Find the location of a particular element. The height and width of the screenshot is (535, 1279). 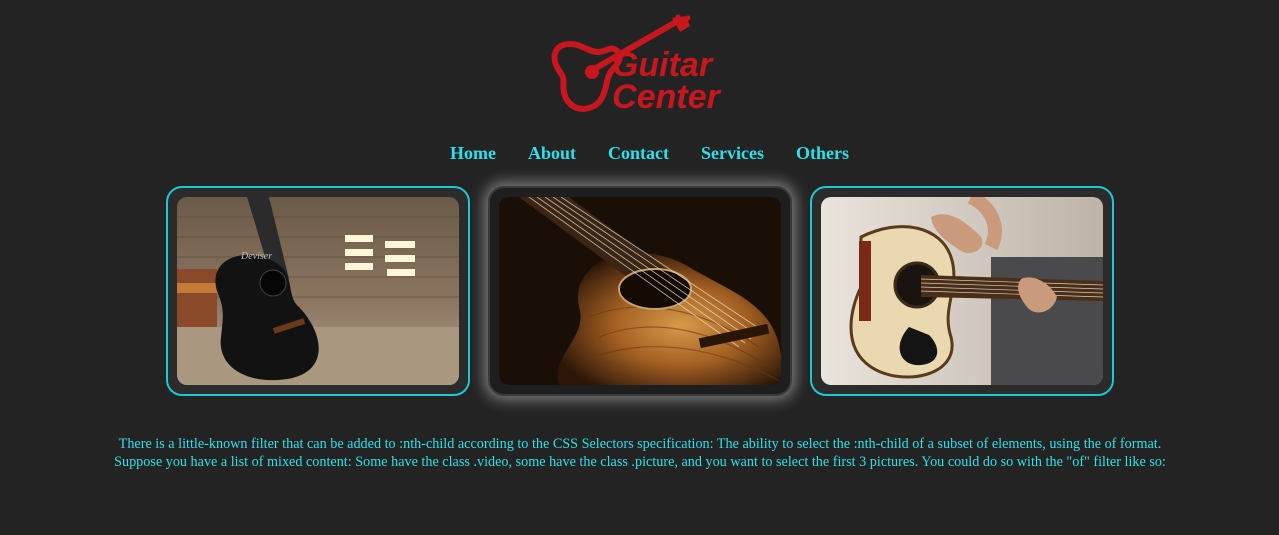

gallery-card-1: Deviser is located at coordinates (318, 291).